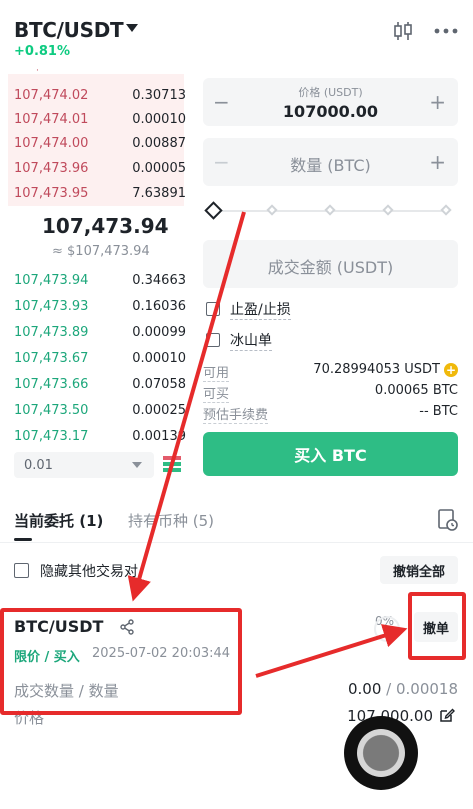 The height and width of the screenshot is (809, 473). I want to click on annotation-order-highlight, so click(121, 661).